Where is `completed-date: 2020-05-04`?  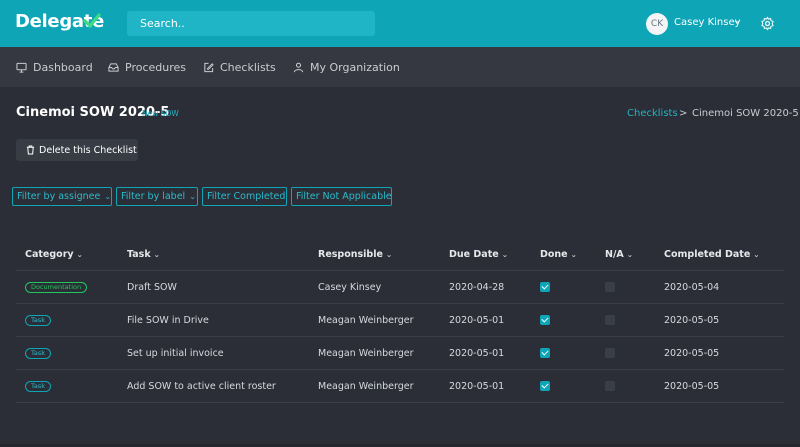
completed-date: 2020-05-04 is located at coordinates (692, 287).